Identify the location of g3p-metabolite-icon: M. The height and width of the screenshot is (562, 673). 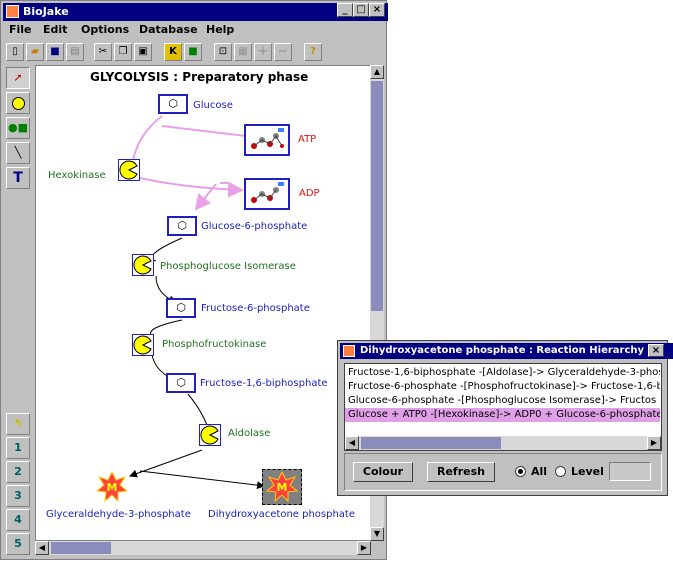
(112, 486).